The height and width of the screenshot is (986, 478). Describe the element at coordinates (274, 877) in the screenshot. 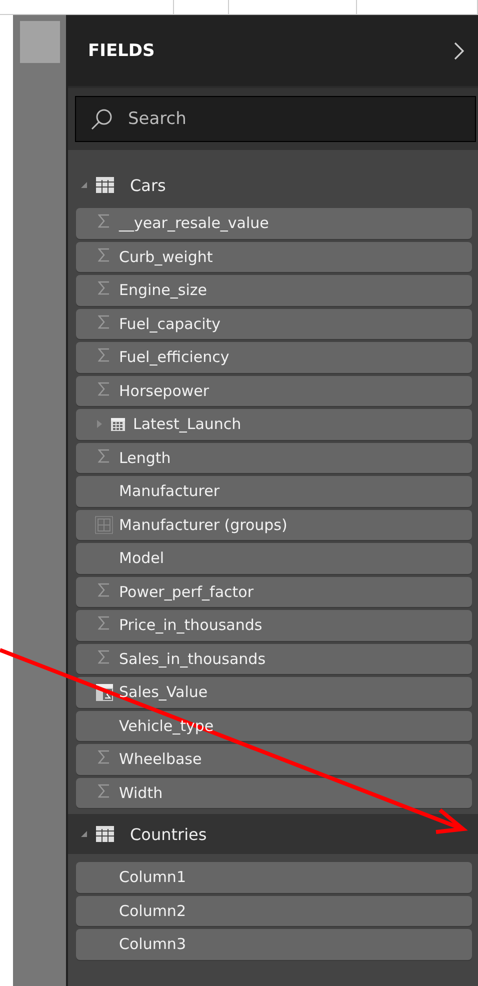

I see `field-item: Column1` at that location.